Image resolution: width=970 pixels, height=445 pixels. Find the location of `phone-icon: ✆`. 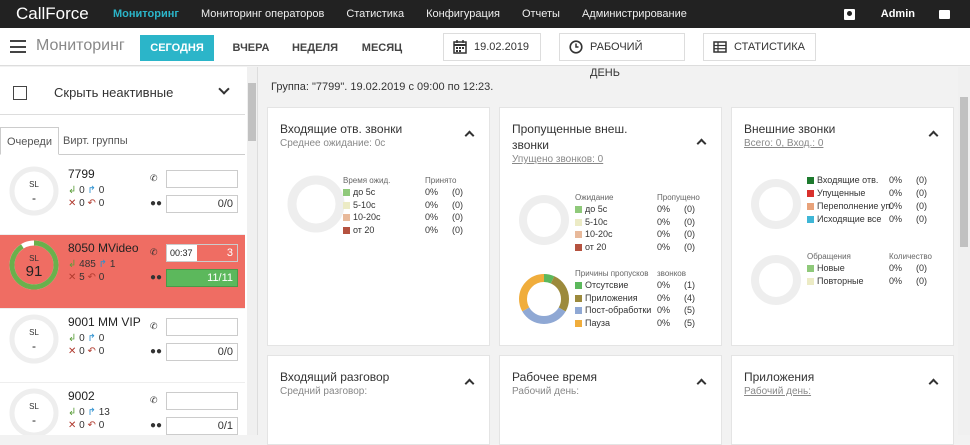

phone-icon: ✆ is located at coordinates (154, 252).